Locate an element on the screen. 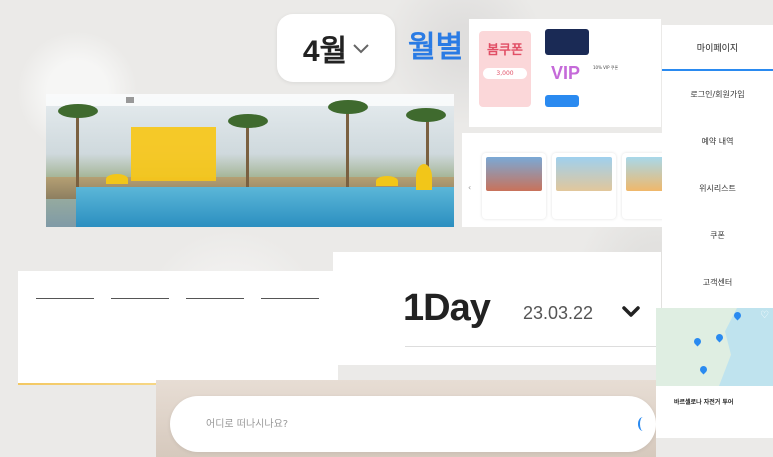  recommend-section: ‹ is located at coordinates (562, 180).